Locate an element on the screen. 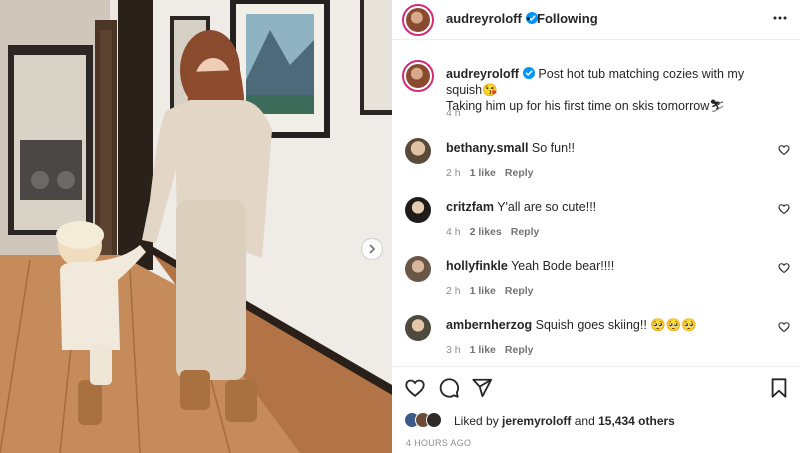 The height and width of the screenshot is (453, 800). author-username-text: audreyroloff is located at coordinates (484, 18).